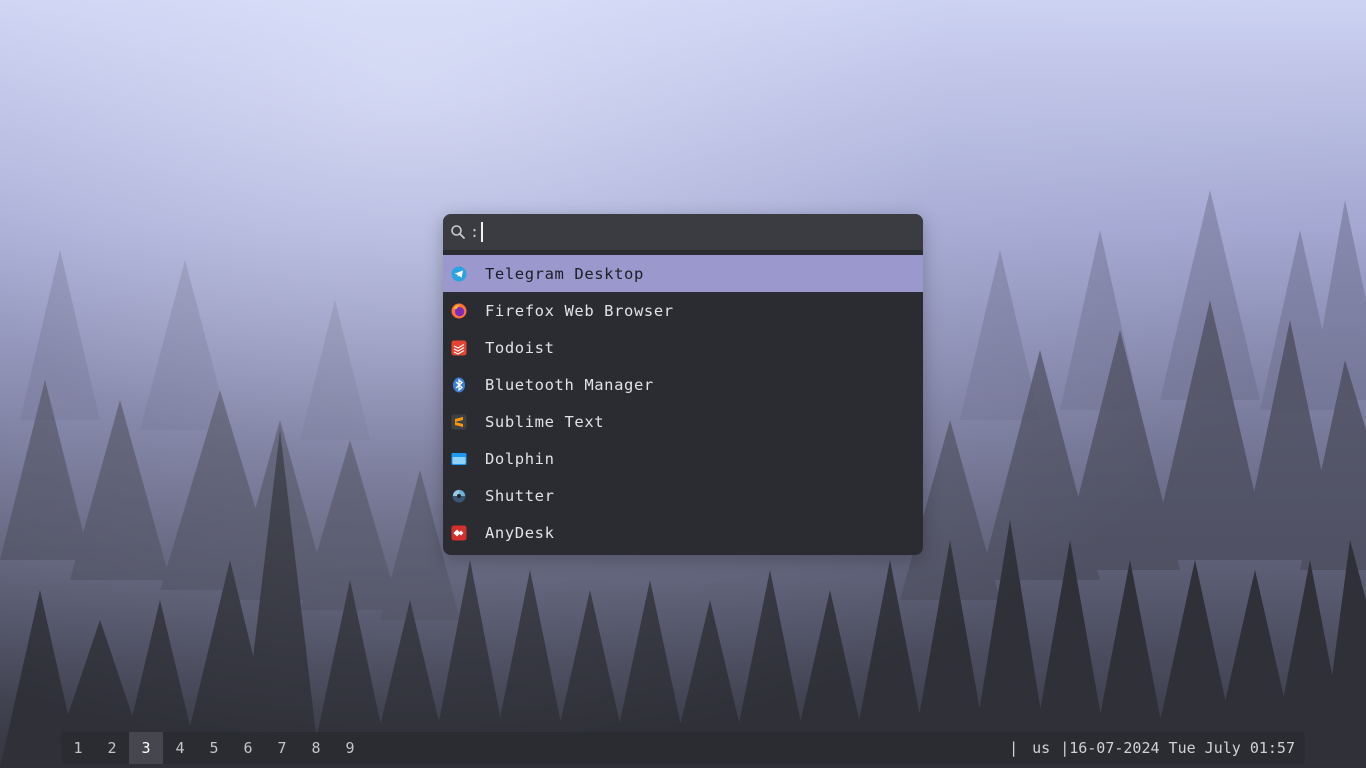 The width and height of the screenshot is (1366, 768). What do you see at coordinates (475, 232) in the screenshot?
I see `search-prompt: :` at bounding box center [475, 232].